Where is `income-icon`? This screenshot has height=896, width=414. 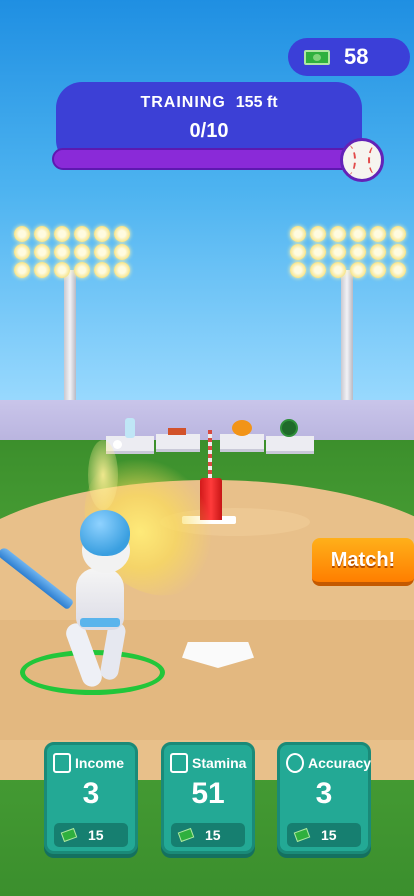
income-icon is located at coordinates (62, 763).